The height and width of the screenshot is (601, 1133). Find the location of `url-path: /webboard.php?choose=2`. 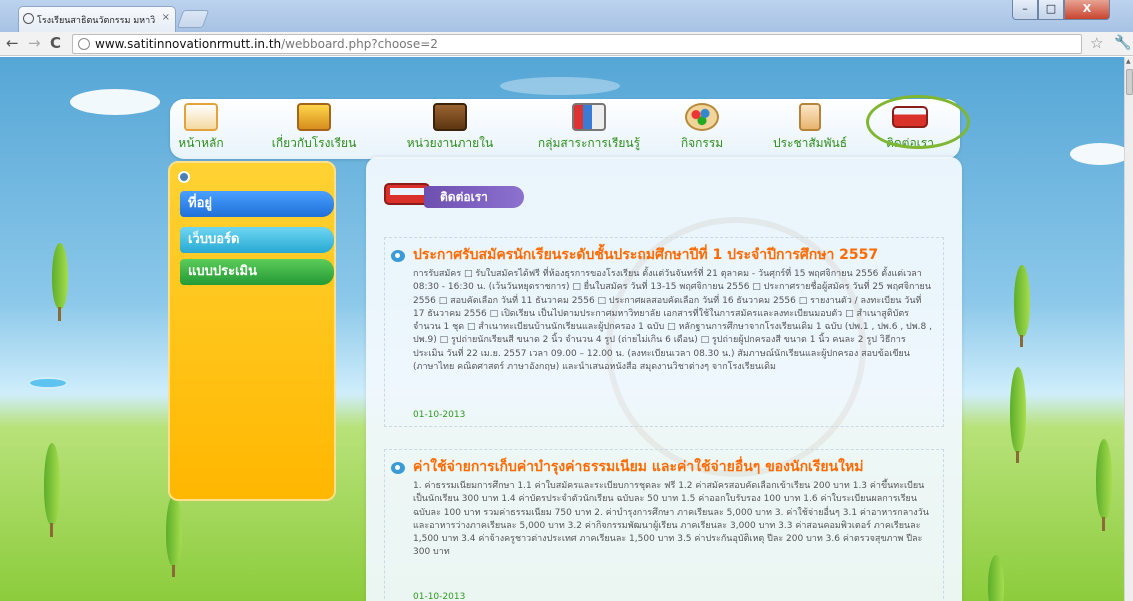

url-path: /webboard.php?choose=2 is located at coordinates (359, 44).